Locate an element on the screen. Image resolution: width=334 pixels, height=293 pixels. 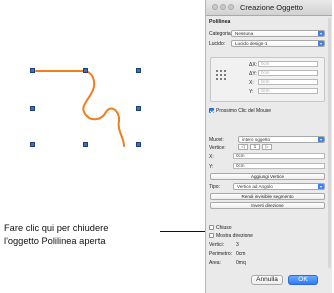
type-value: Vertice ad Angolo is located at coordinates (255, 186).